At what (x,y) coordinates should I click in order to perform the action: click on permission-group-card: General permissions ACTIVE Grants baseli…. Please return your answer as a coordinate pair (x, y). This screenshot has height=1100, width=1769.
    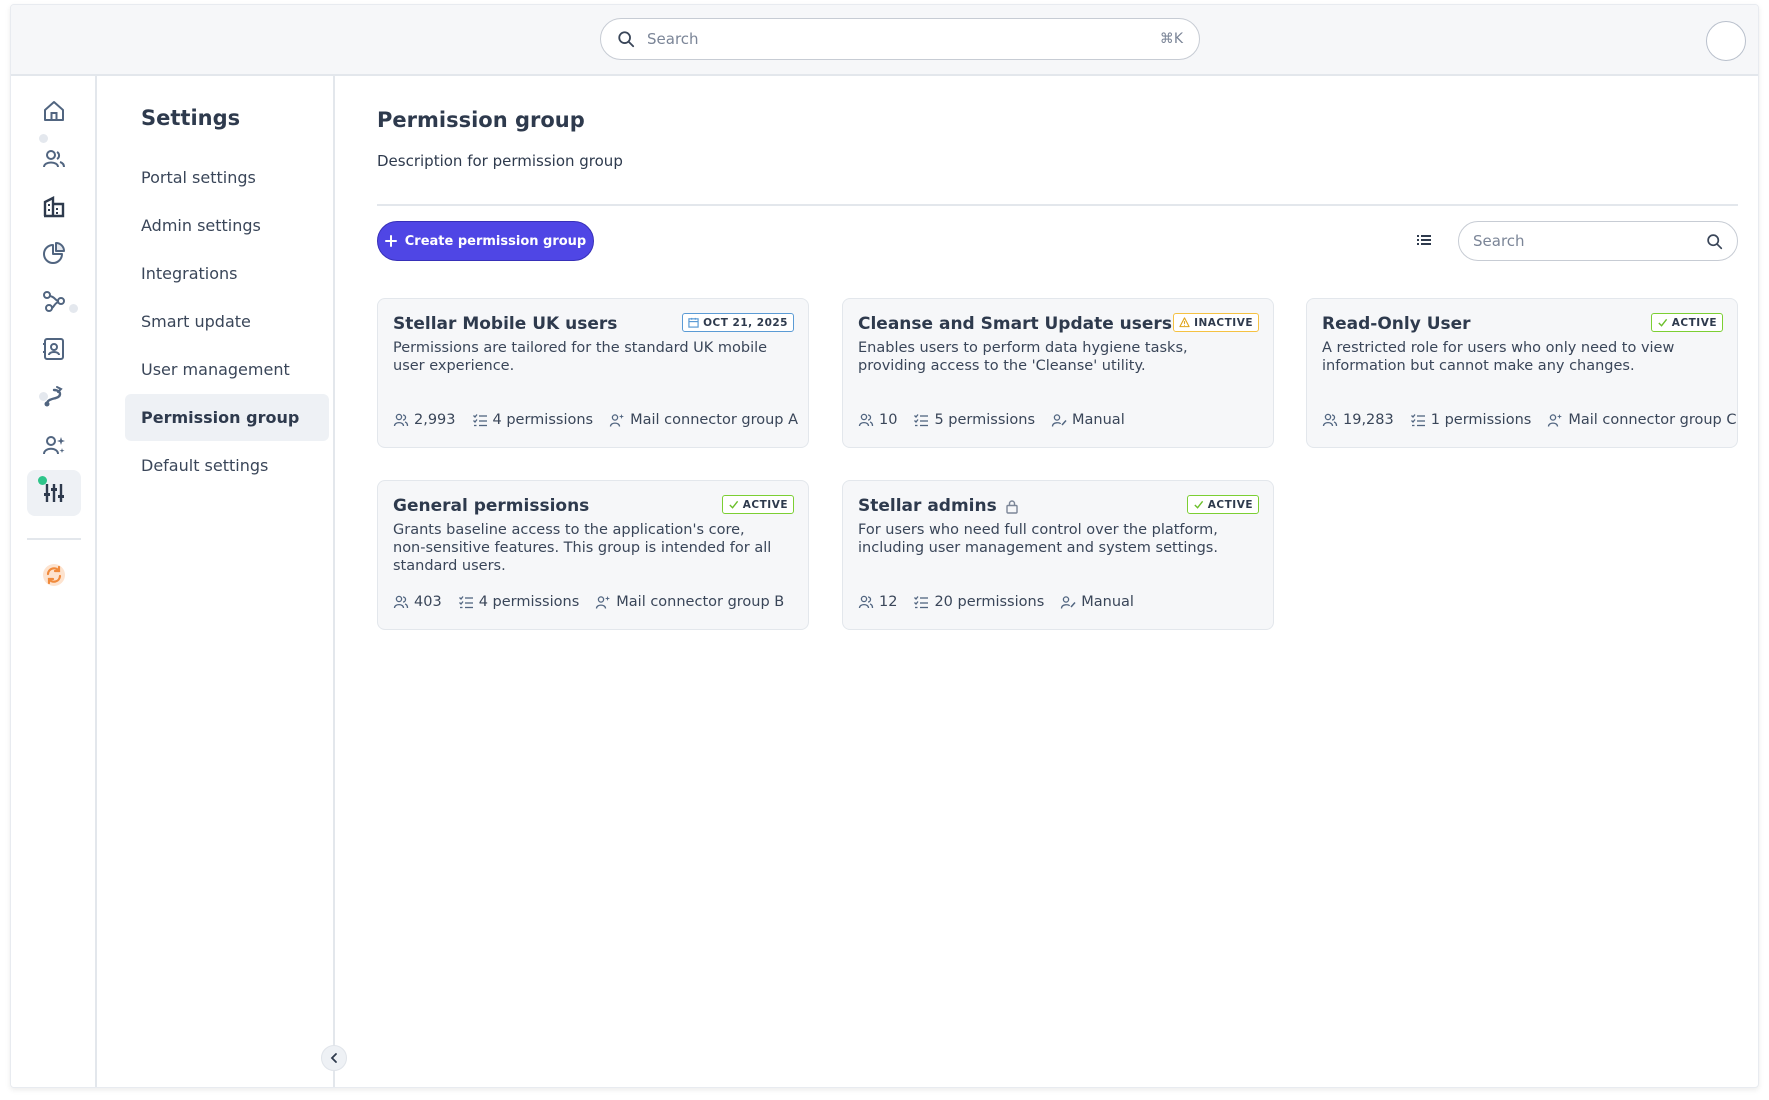
    Looking at the image, I should click on (593, 555).